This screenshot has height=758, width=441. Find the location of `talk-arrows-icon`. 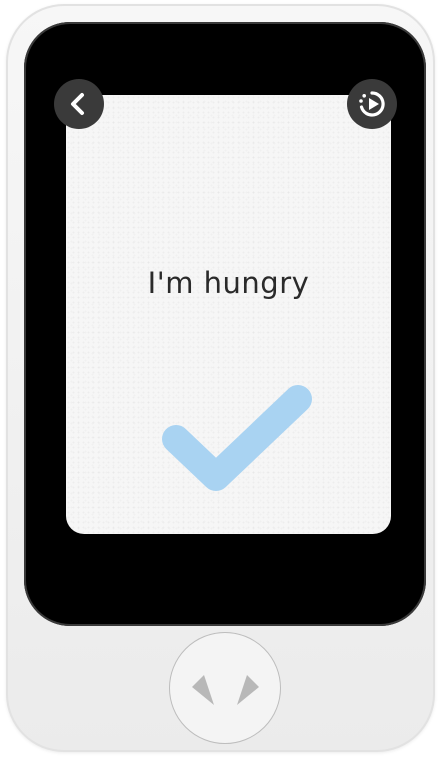

talk-arrows-icon is located at coordinates (225, 690).